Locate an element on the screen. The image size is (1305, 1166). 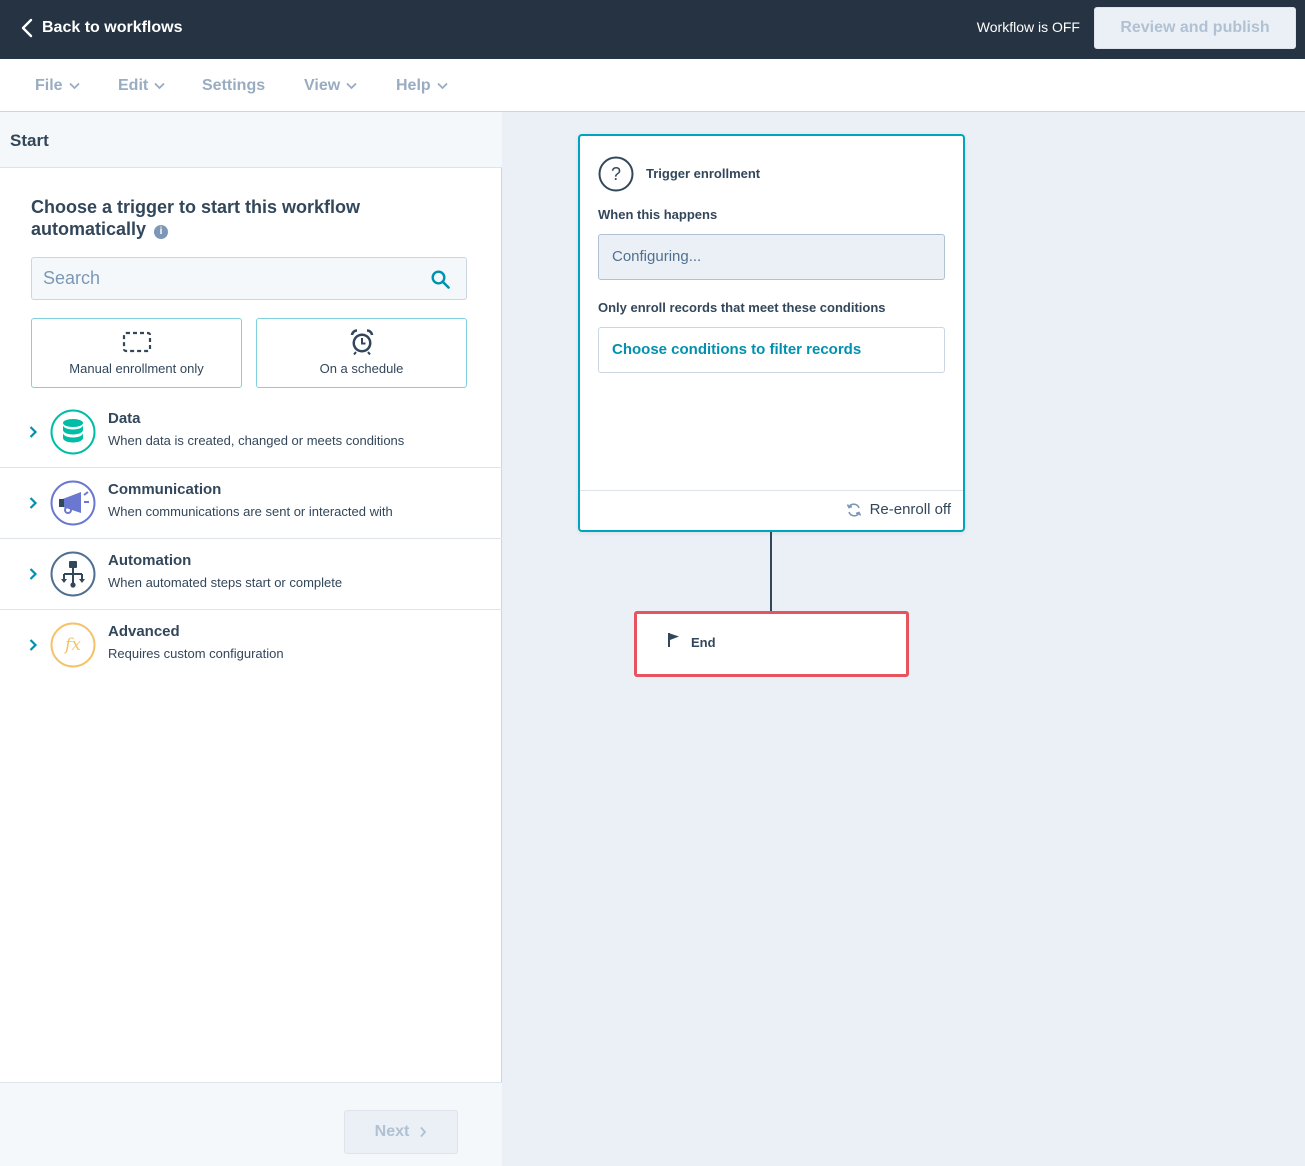
panel-footer: Next is located at coordinates (251, 1124).